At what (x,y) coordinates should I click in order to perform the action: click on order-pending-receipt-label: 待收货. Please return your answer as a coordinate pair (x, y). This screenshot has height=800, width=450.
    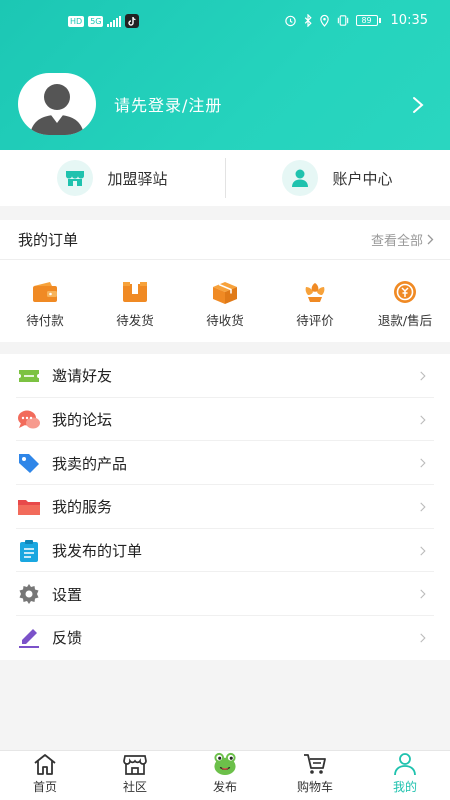
    Looking at the image, I should click on (225, 320).